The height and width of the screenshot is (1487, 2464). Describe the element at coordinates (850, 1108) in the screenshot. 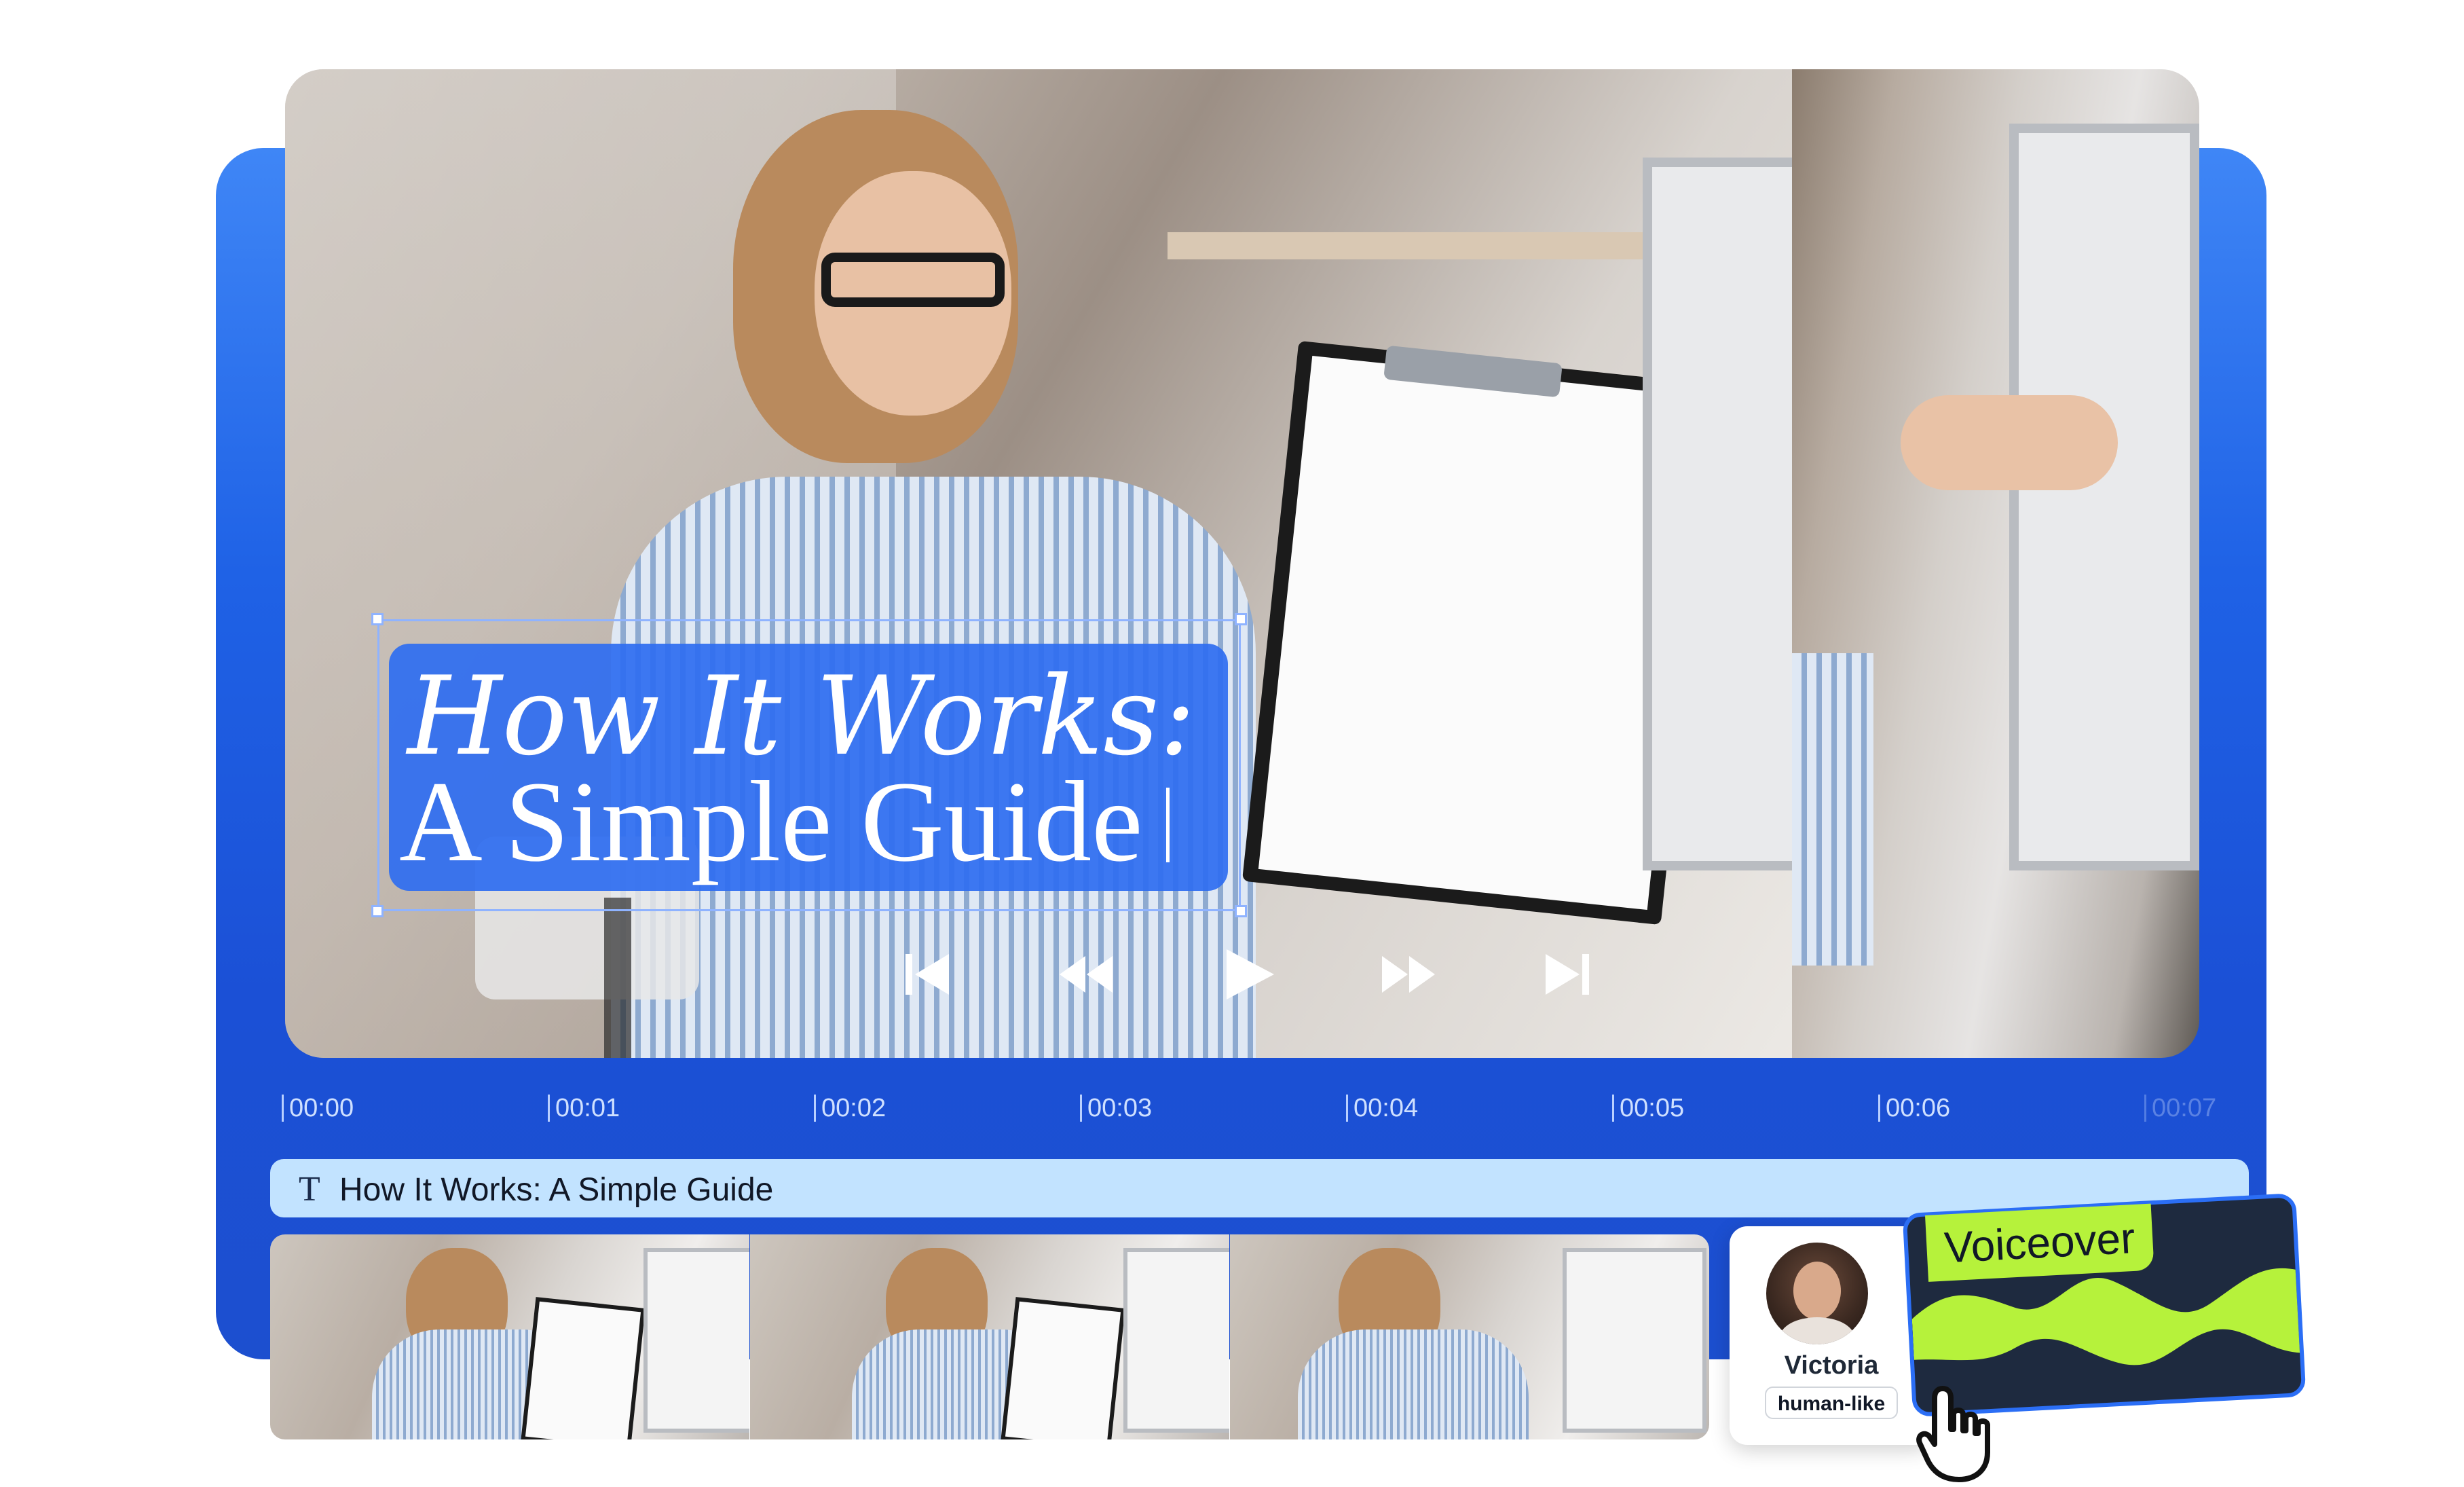

I see `timeline-tick: 00:02` at that location.